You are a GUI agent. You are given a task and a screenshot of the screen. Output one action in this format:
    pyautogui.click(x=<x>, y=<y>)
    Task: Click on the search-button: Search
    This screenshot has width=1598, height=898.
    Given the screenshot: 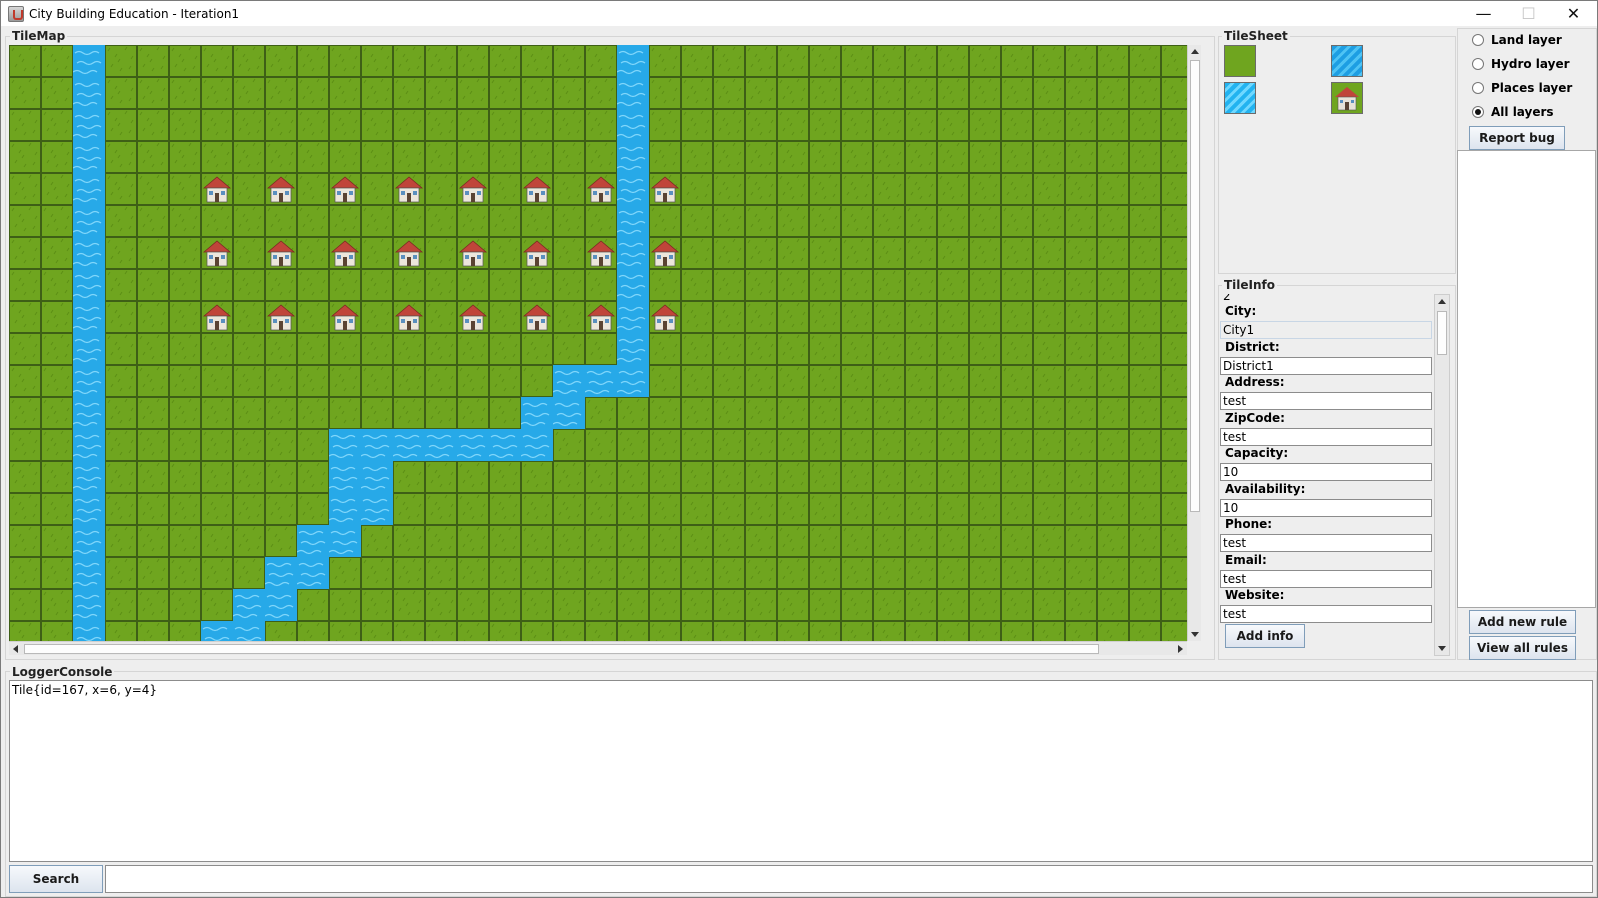 What is the action you would take?
    pyautogui.click(x=56, y=879)
    